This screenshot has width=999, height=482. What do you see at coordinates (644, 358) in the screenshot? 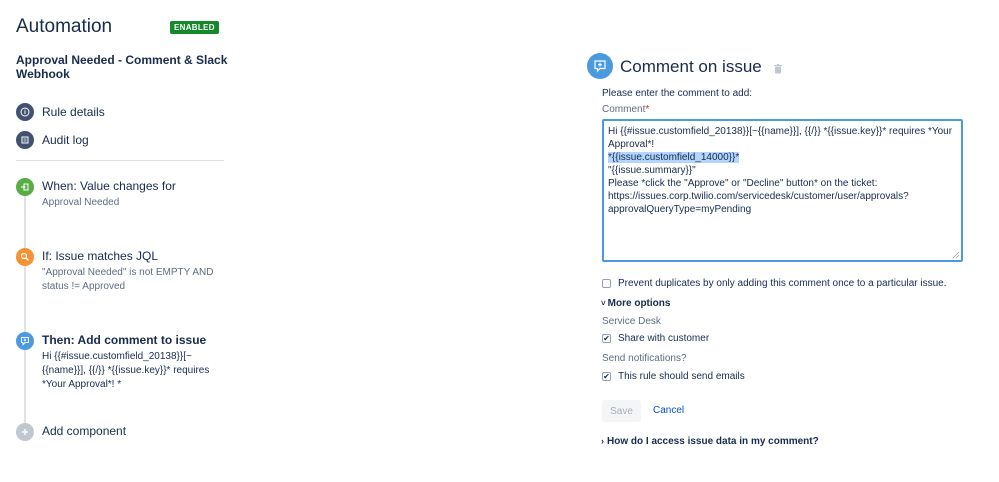
I see `send-notifications-label: Send notifications?` at bounding box center [644, 358].